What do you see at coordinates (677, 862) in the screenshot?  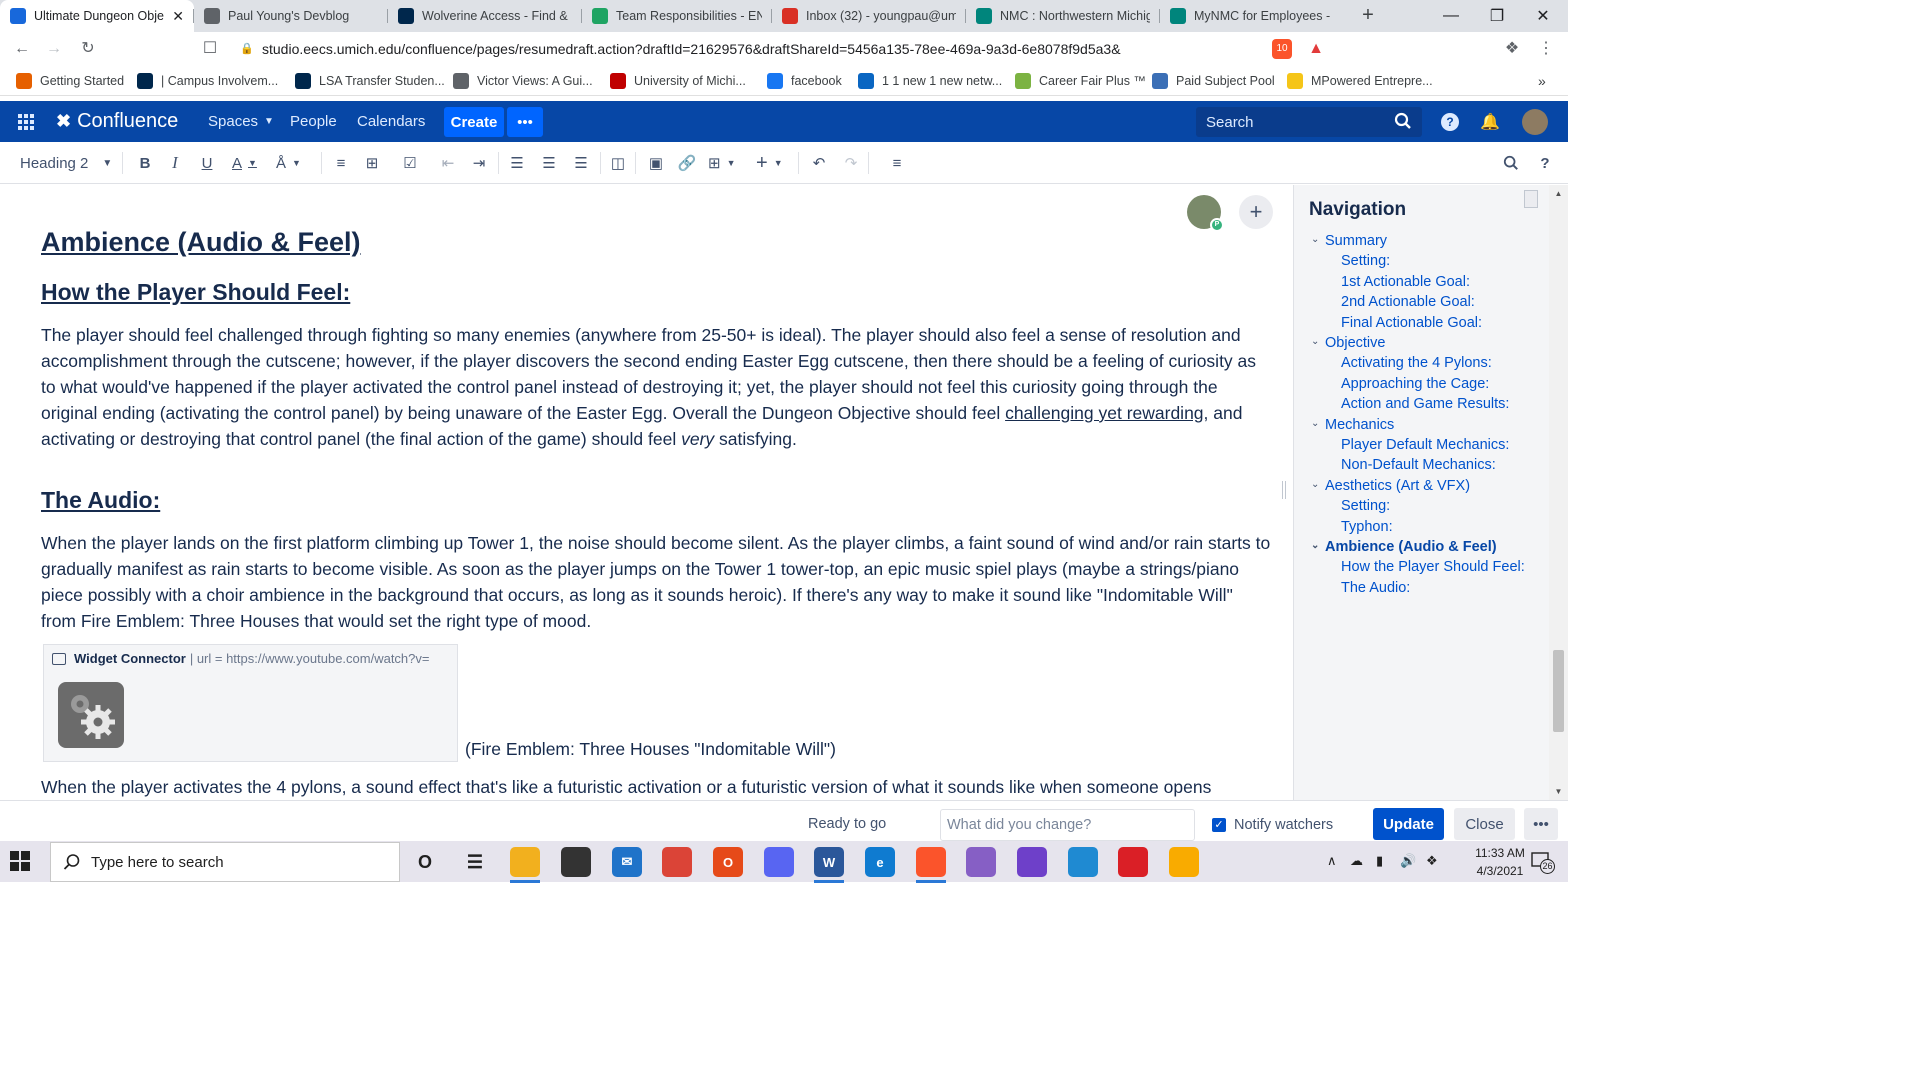 I see `chrome-icon` at bounding box center [677, 862].